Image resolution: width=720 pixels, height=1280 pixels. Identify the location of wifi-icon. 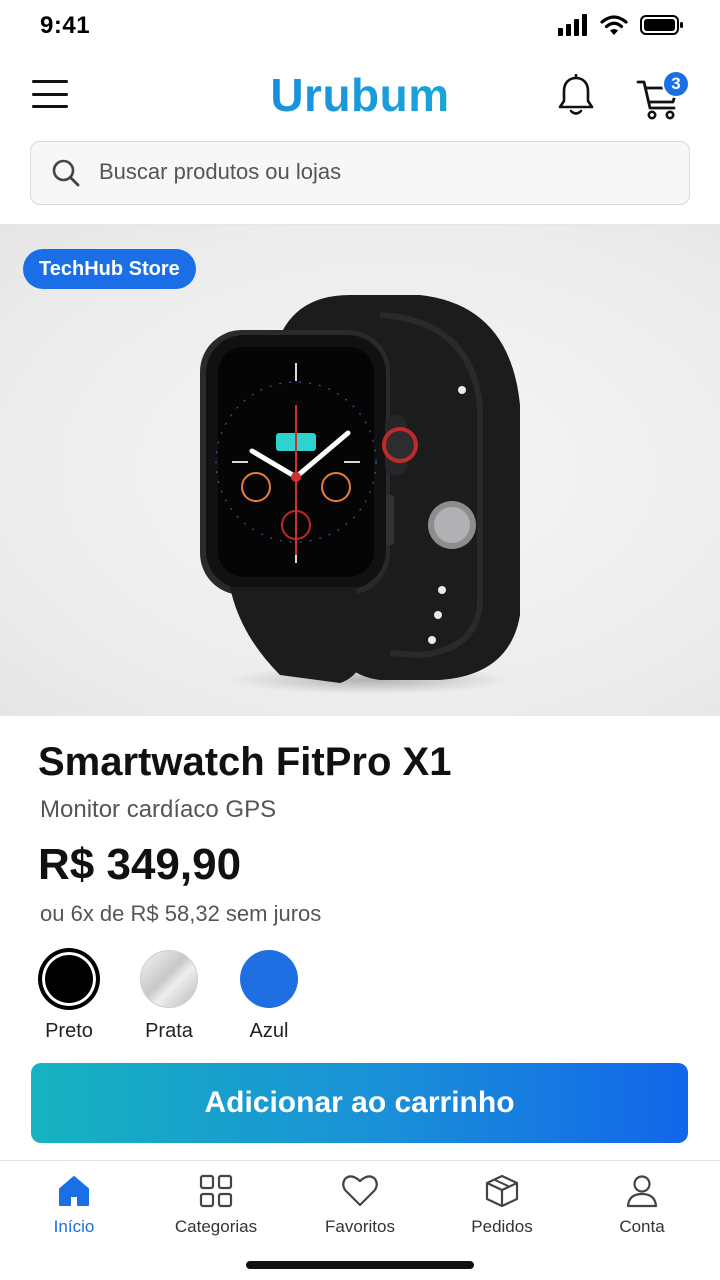
(614, 25).